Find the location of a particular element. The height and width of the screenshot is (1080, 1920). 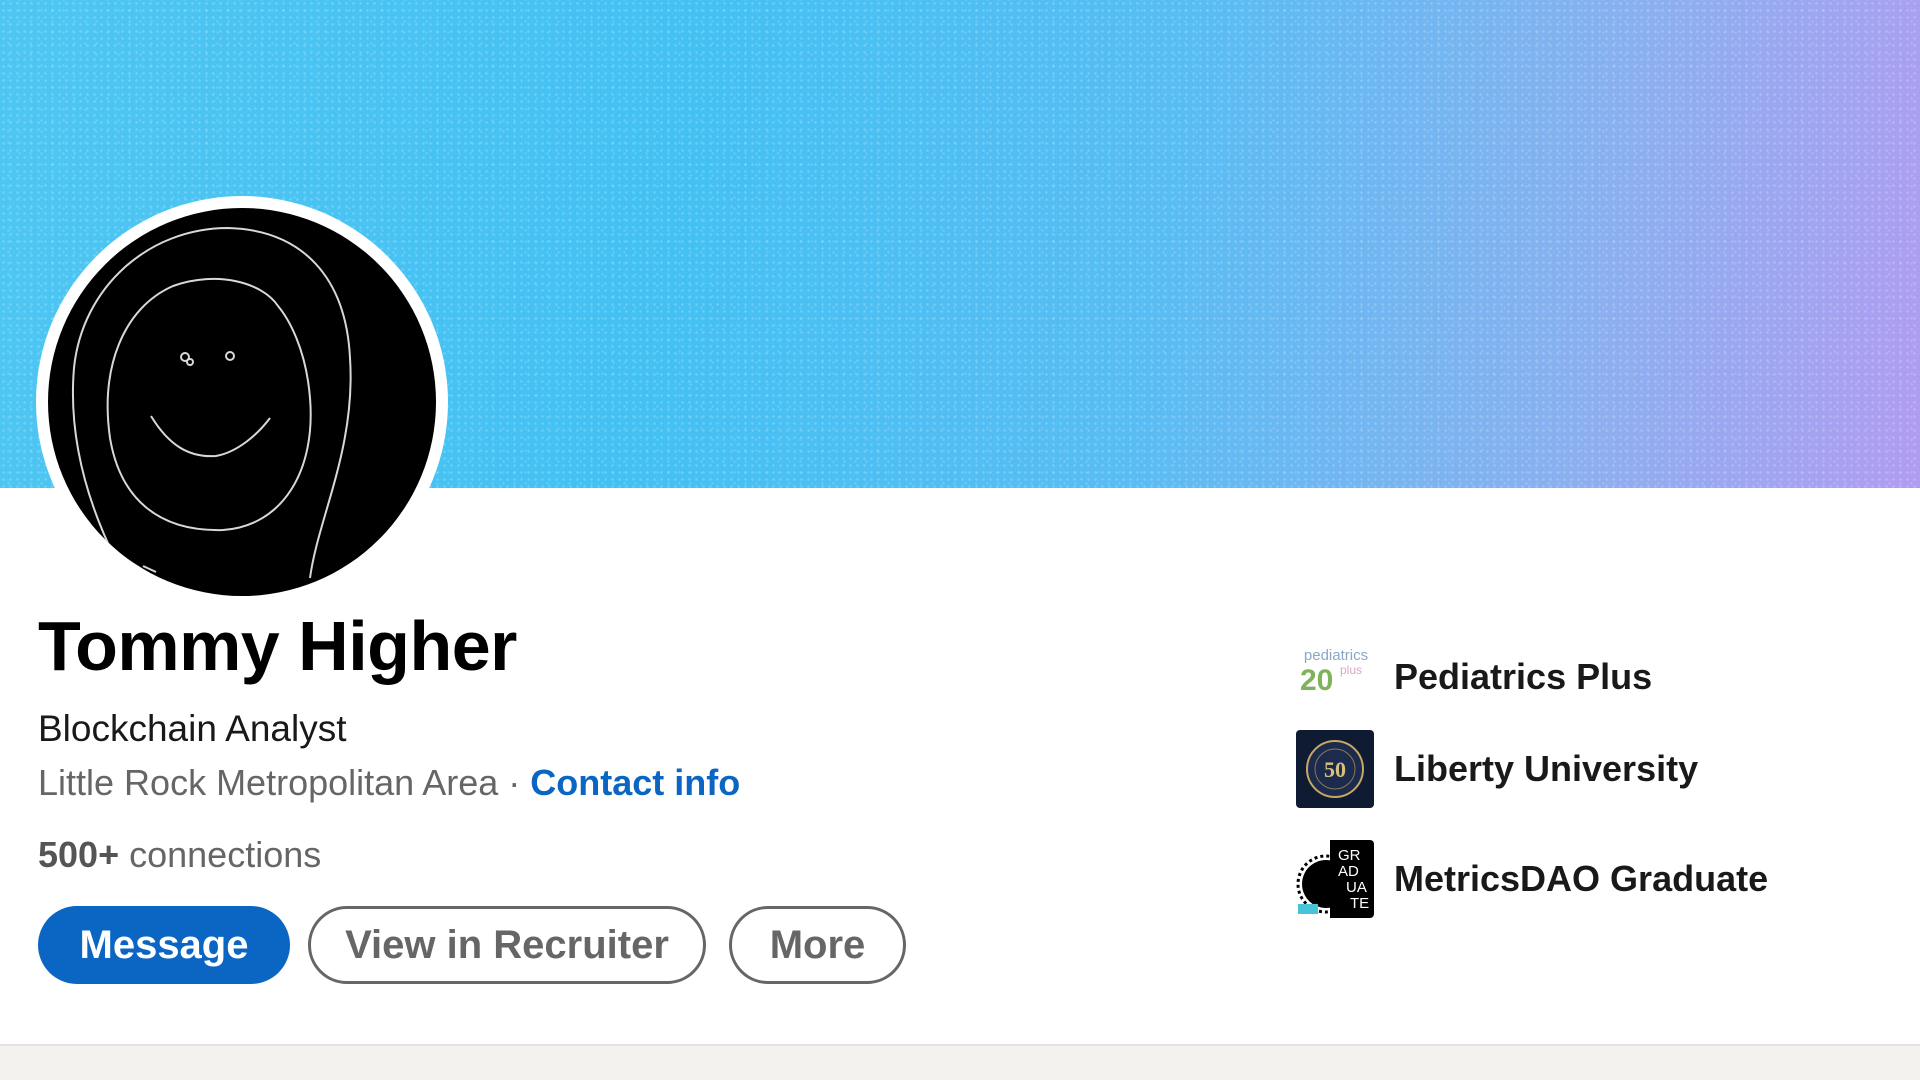

liberty-seal-number: 50 is located at coordinates (1335, 769).